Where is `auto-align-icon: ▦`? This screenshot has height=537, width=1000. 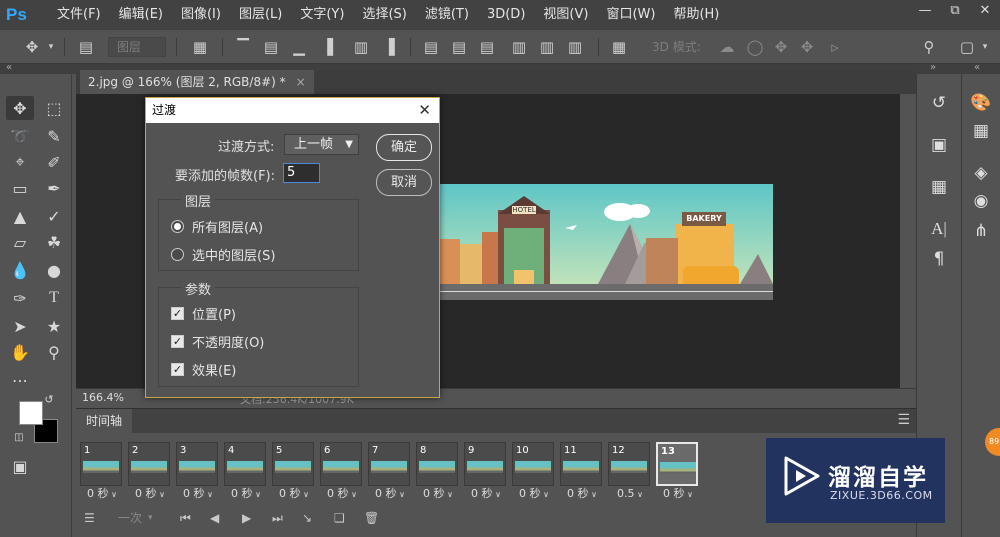
auto-align-icon: ▦ is located at coordinates (619, 47).